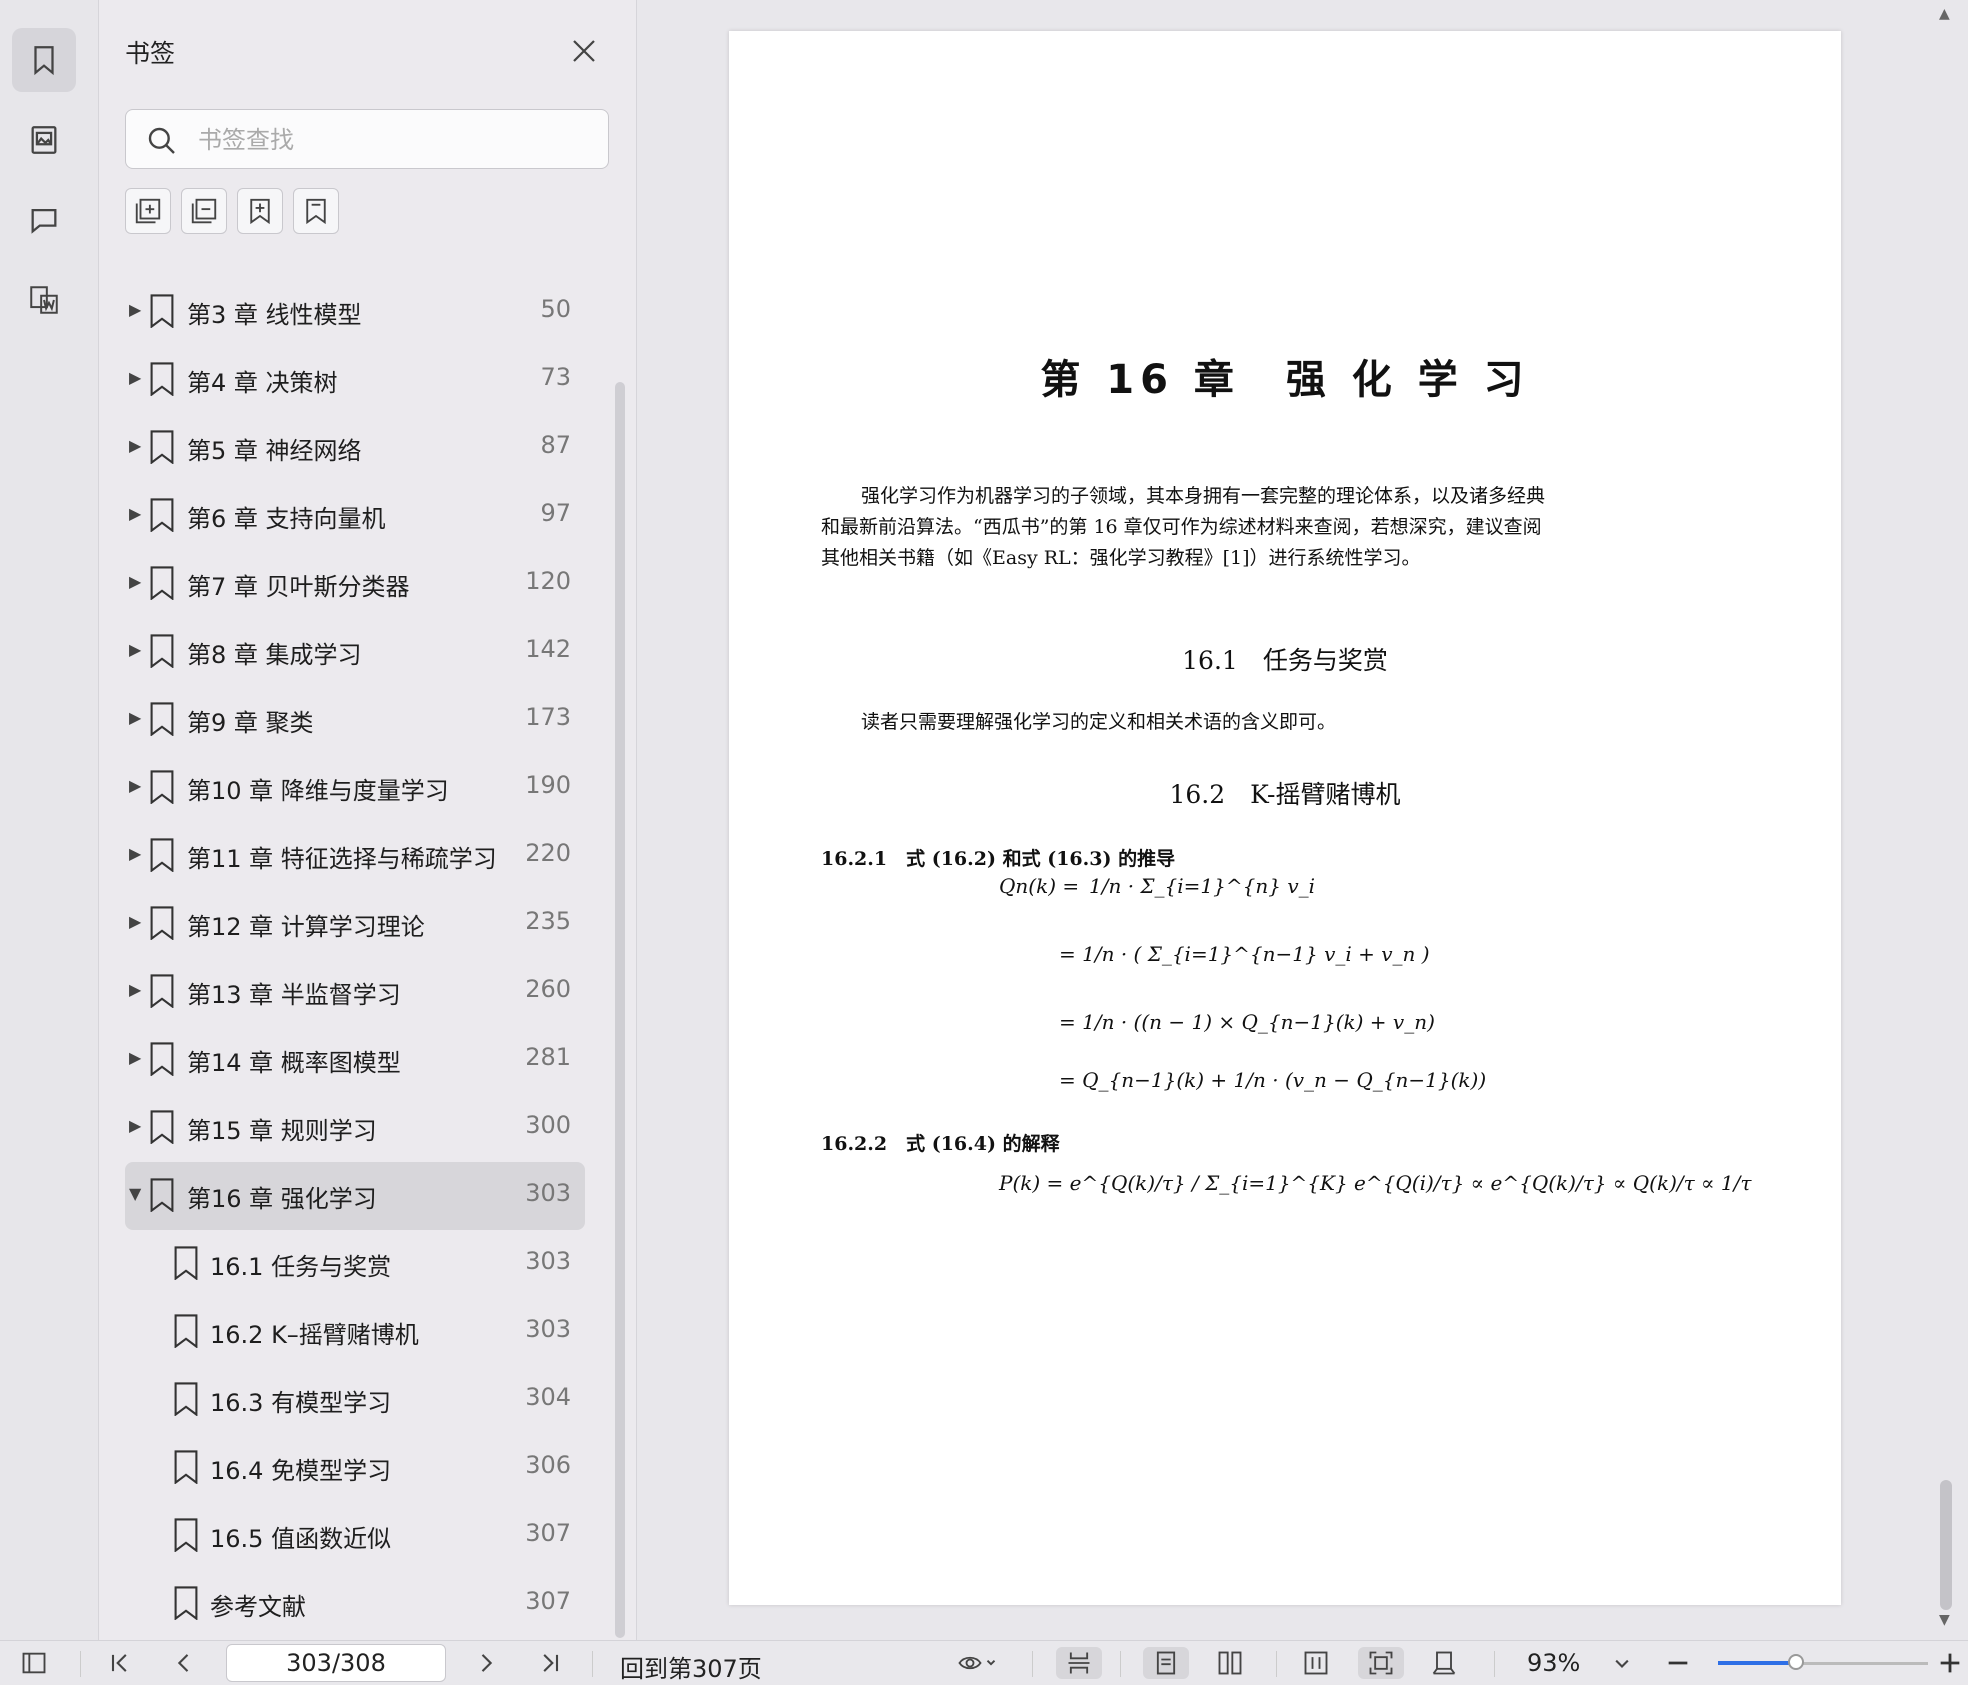 The height and width of the screenshot is (1685, 1968). I want to click on bookmark-item: ▶ 第11 章 特征选择与稀疏学习 220, so click(355, 856).